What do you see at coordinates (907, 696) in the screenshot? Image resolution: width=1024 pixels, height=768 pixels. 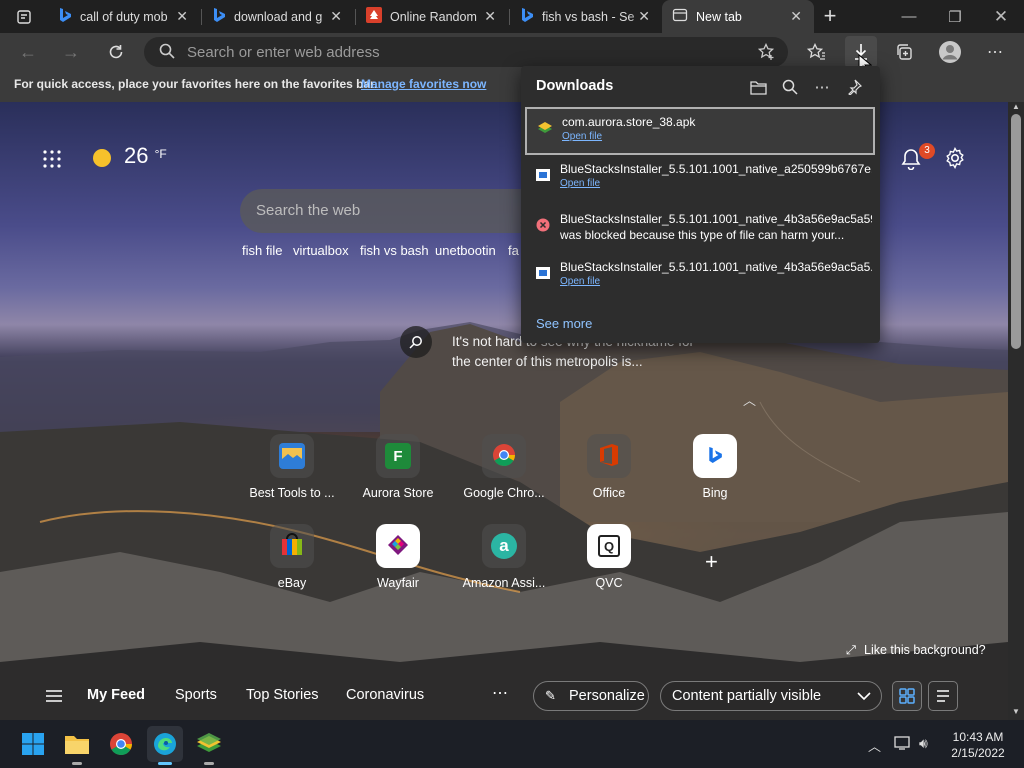 I see `grid-layout-button` at bounding box center [907, 696].